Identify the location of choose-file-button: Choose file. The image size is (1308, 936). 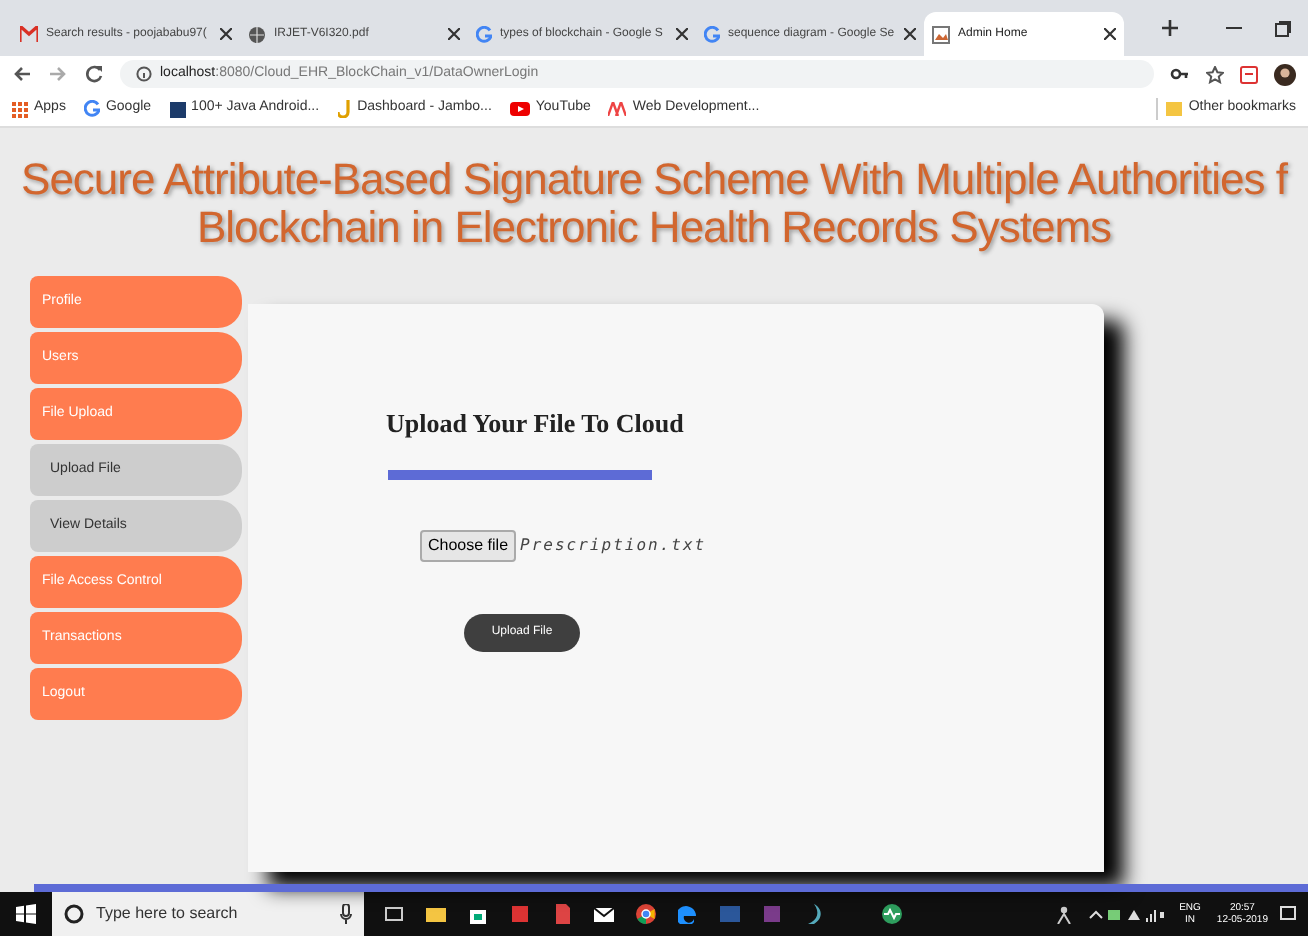
(468, 545).